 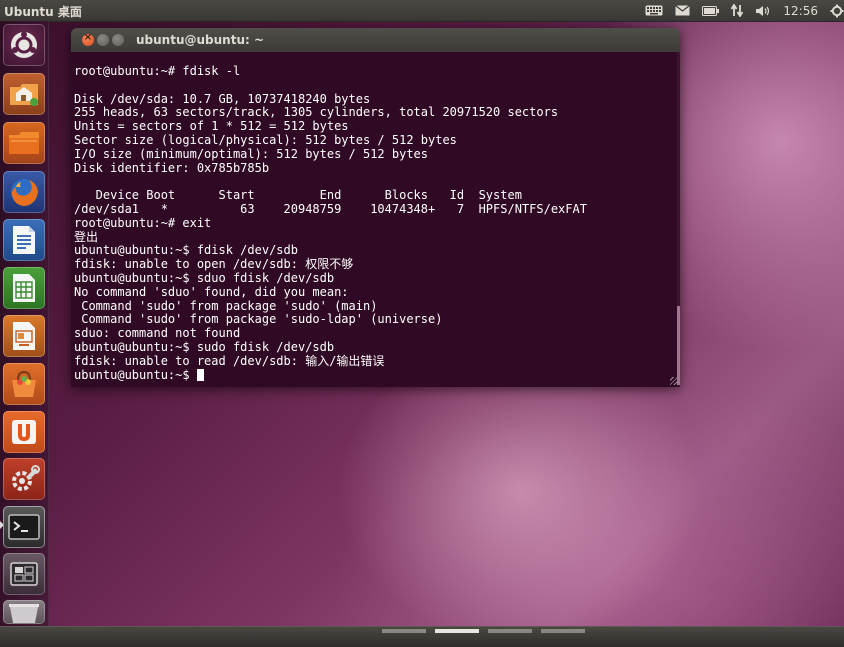 I want to click on scrollbar-thumb, so click(x=678, y=345).